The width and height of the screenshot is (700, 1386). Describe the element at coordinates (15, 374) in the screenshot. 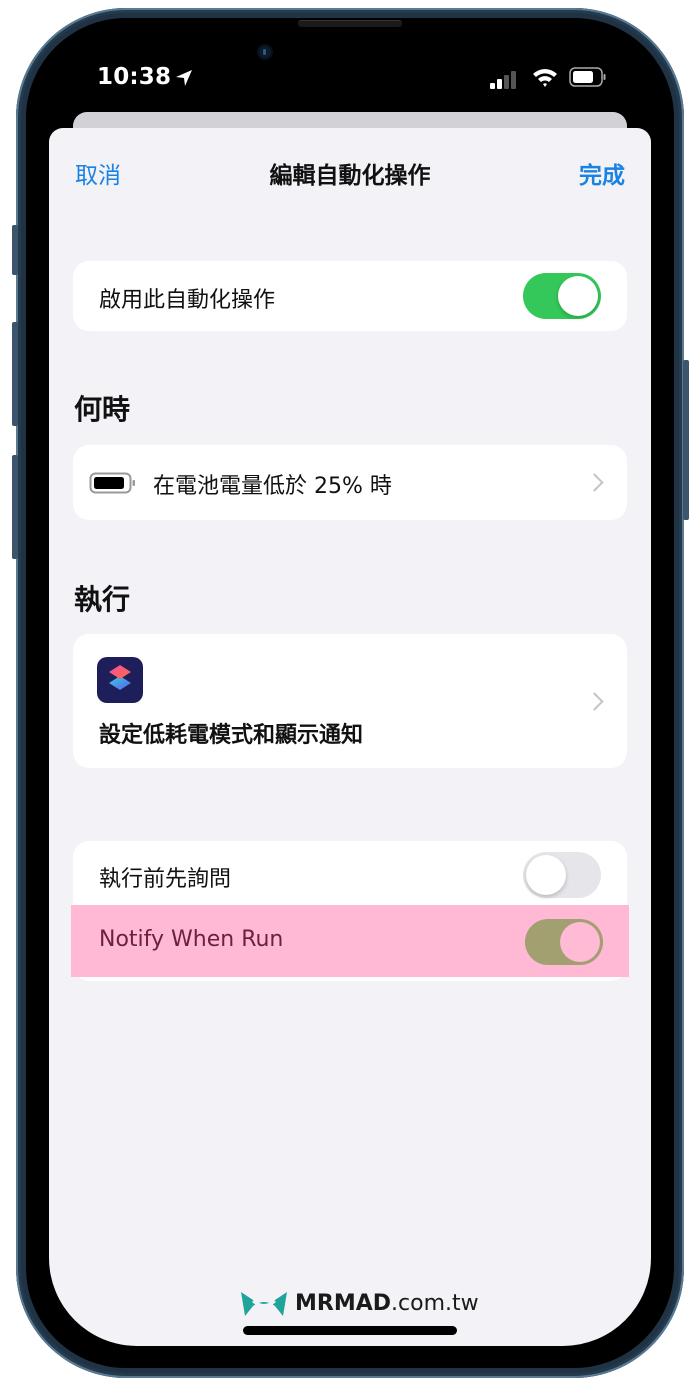

I see `volume-up-button` at that location.